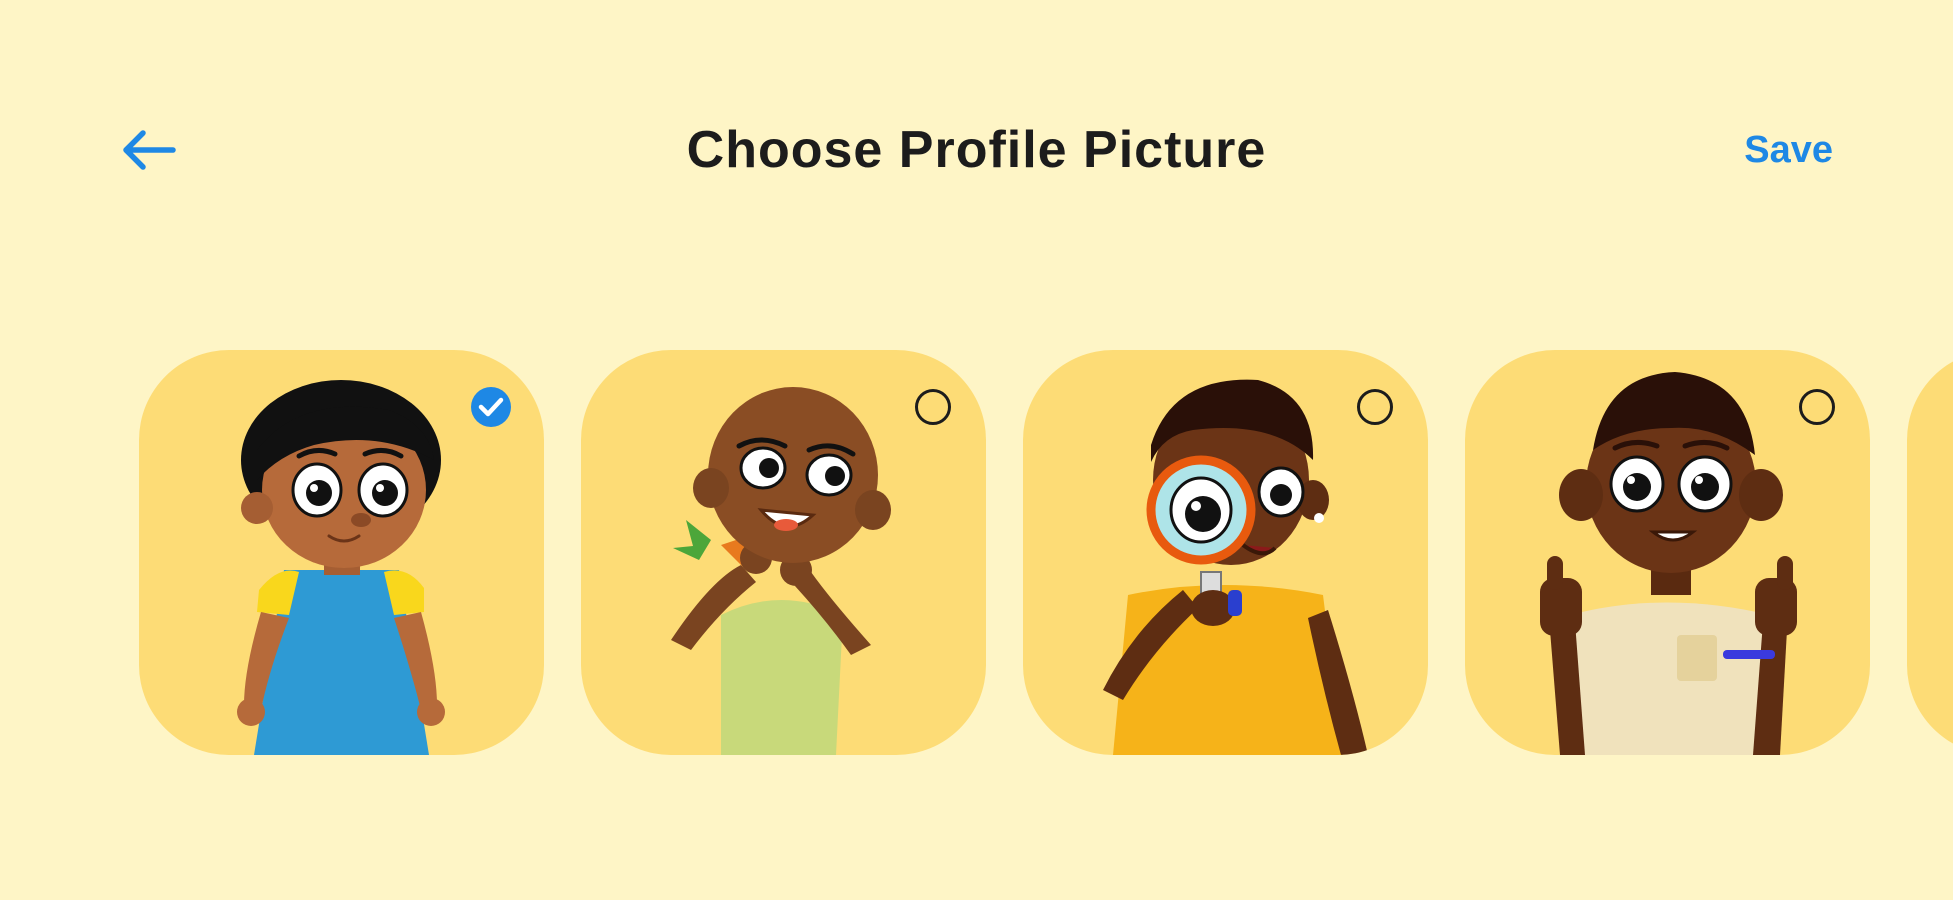 This screenshot has width=1953, height=900. I want to click on header-bar: Choose Profile Picture Save, so click(976, 150).